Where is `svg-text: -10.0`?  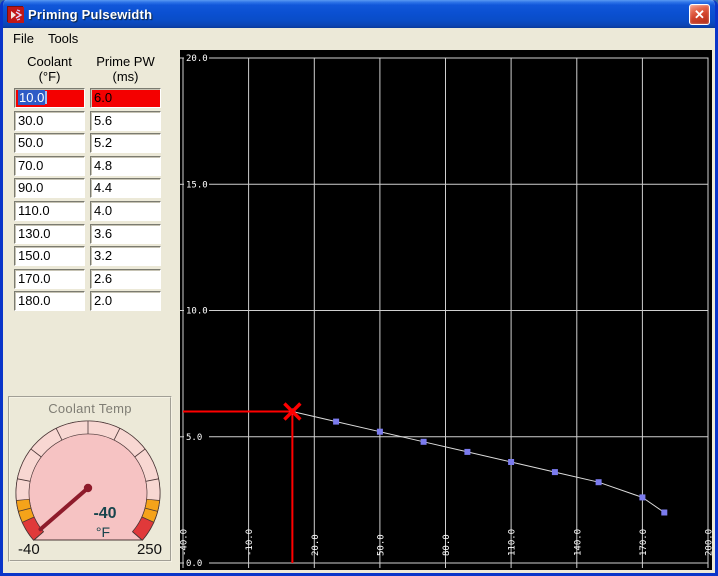
svg-text: -10.0 is located at coordinates (250, 542).